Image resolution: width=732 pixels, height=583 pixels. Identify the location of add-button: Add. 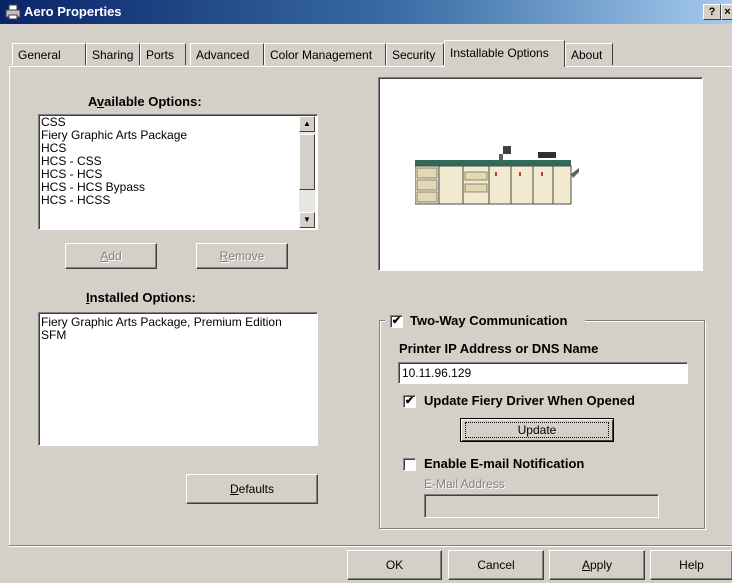
(111, 256).